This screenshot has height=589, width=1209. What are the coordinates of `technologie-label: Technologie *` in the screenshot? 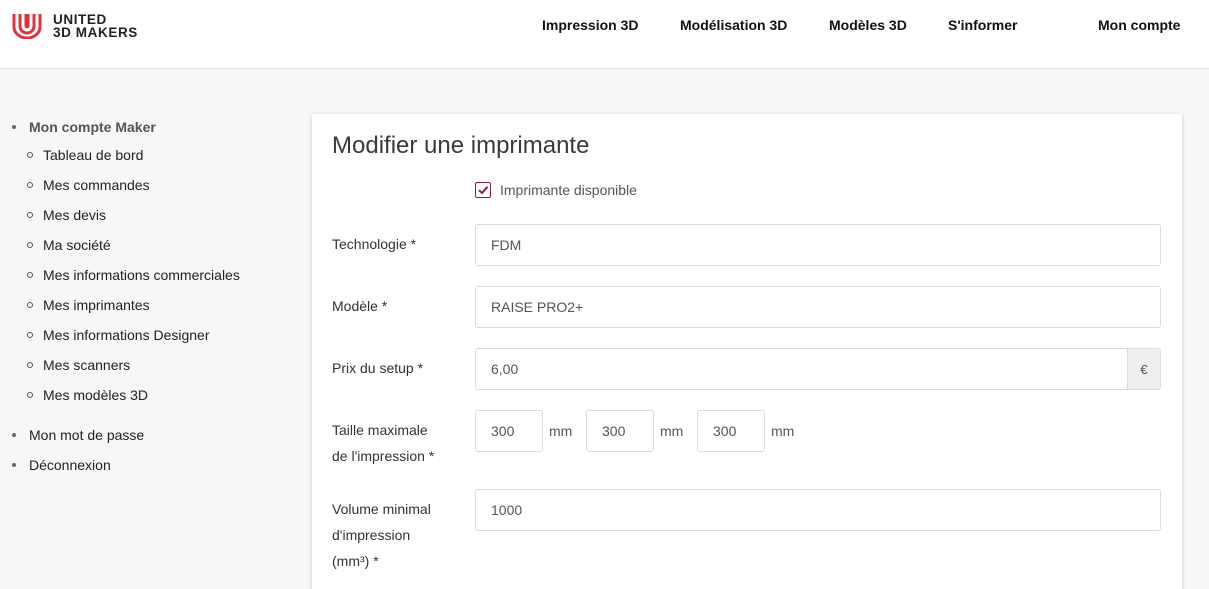 It's located at (374, 244).